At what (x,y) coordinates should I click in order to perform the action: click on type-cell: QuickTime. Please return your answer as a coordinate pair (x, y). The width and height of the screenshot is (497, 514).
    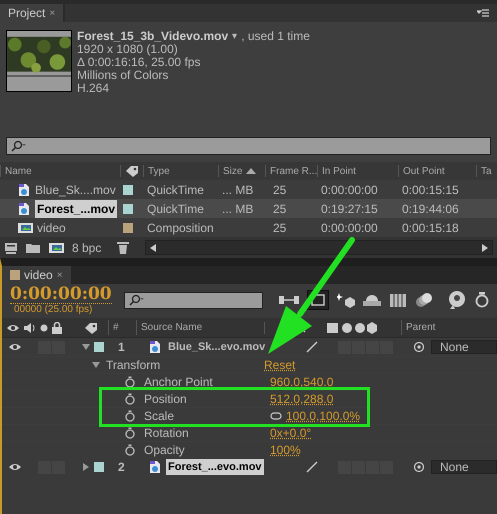
    Looking at the image, I should click on (175, 209).